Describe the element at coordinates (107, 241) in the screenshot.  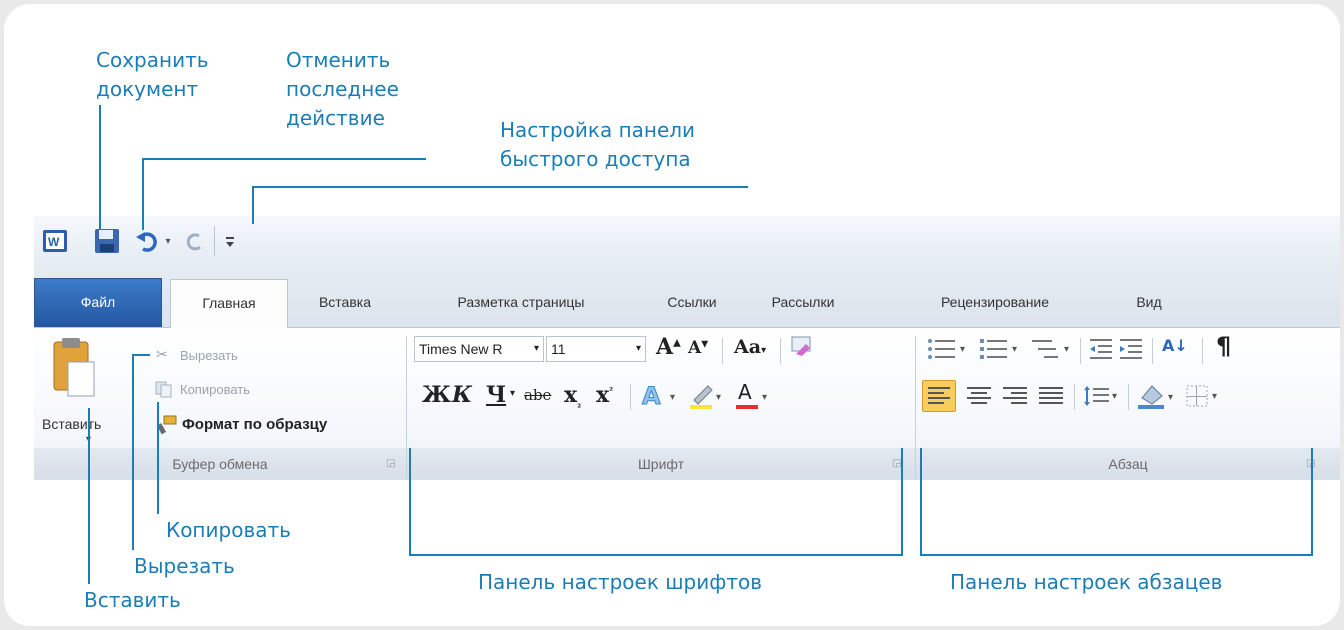
I see `save-icon` at that location.